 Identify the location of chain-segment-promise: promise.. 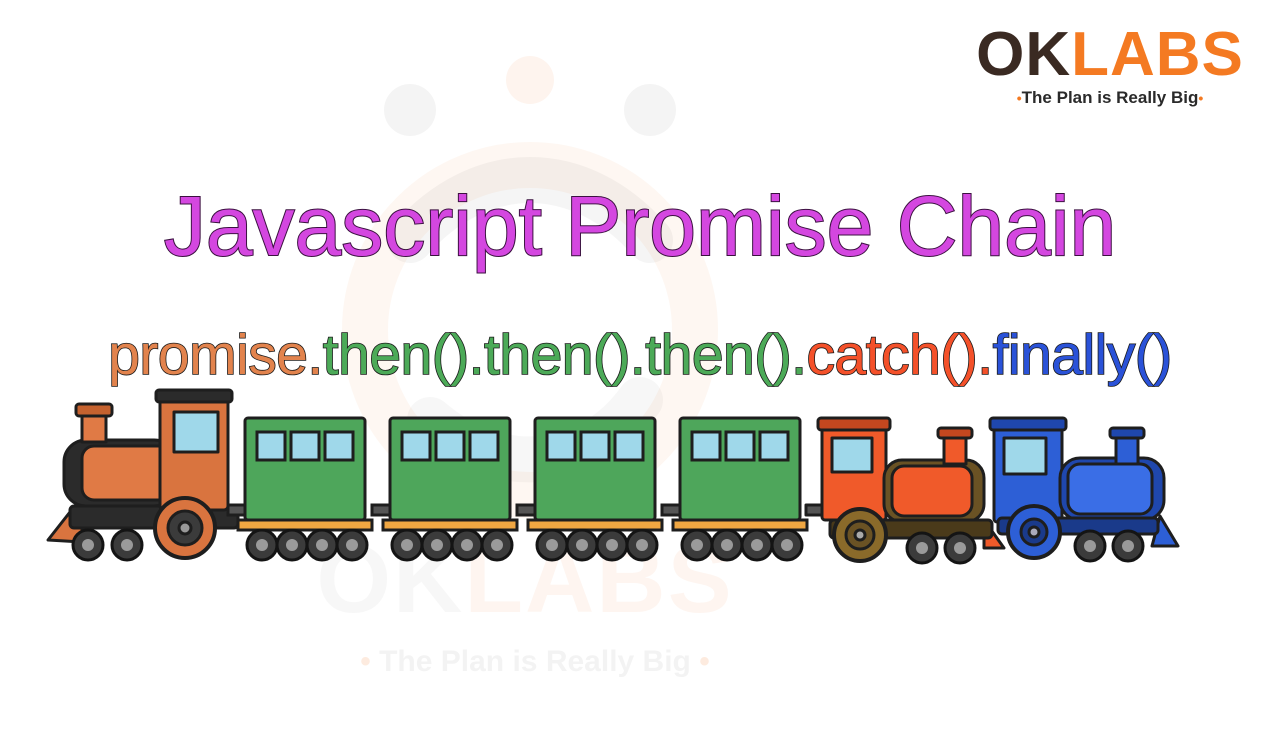
(215, 355).